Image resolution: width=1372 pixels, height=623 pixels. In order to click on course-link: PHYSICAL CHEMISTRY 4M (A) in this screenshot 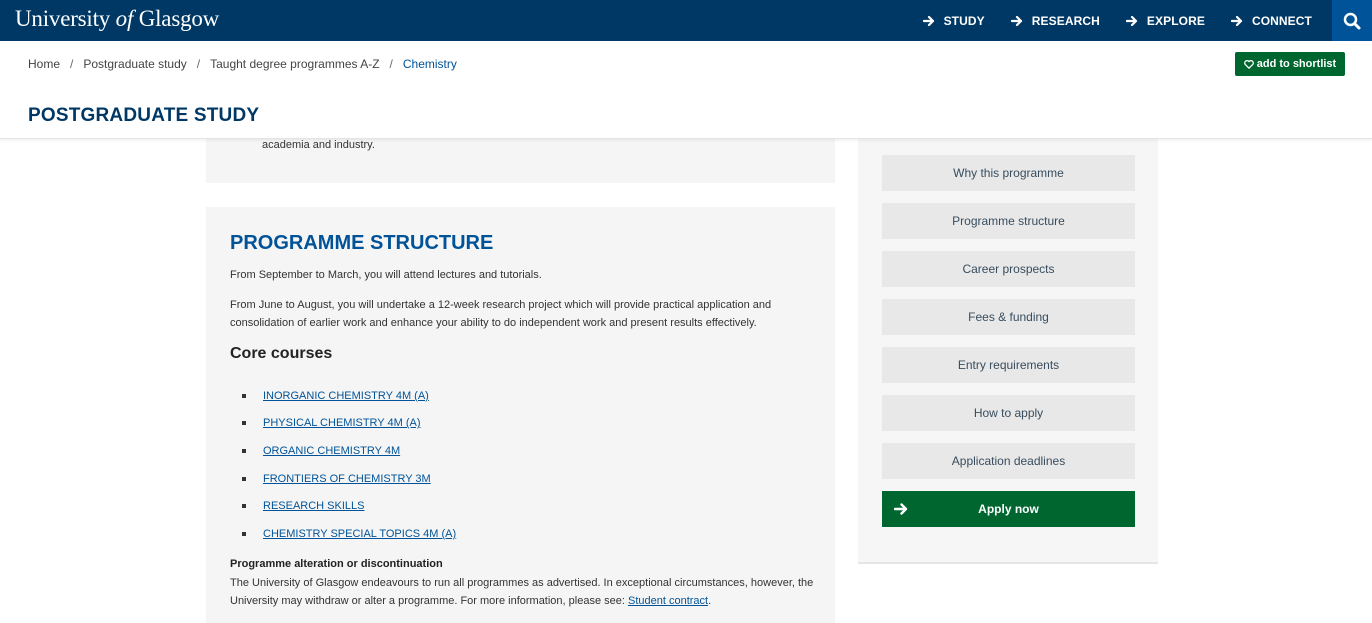, I will do `click(342, 423)`.